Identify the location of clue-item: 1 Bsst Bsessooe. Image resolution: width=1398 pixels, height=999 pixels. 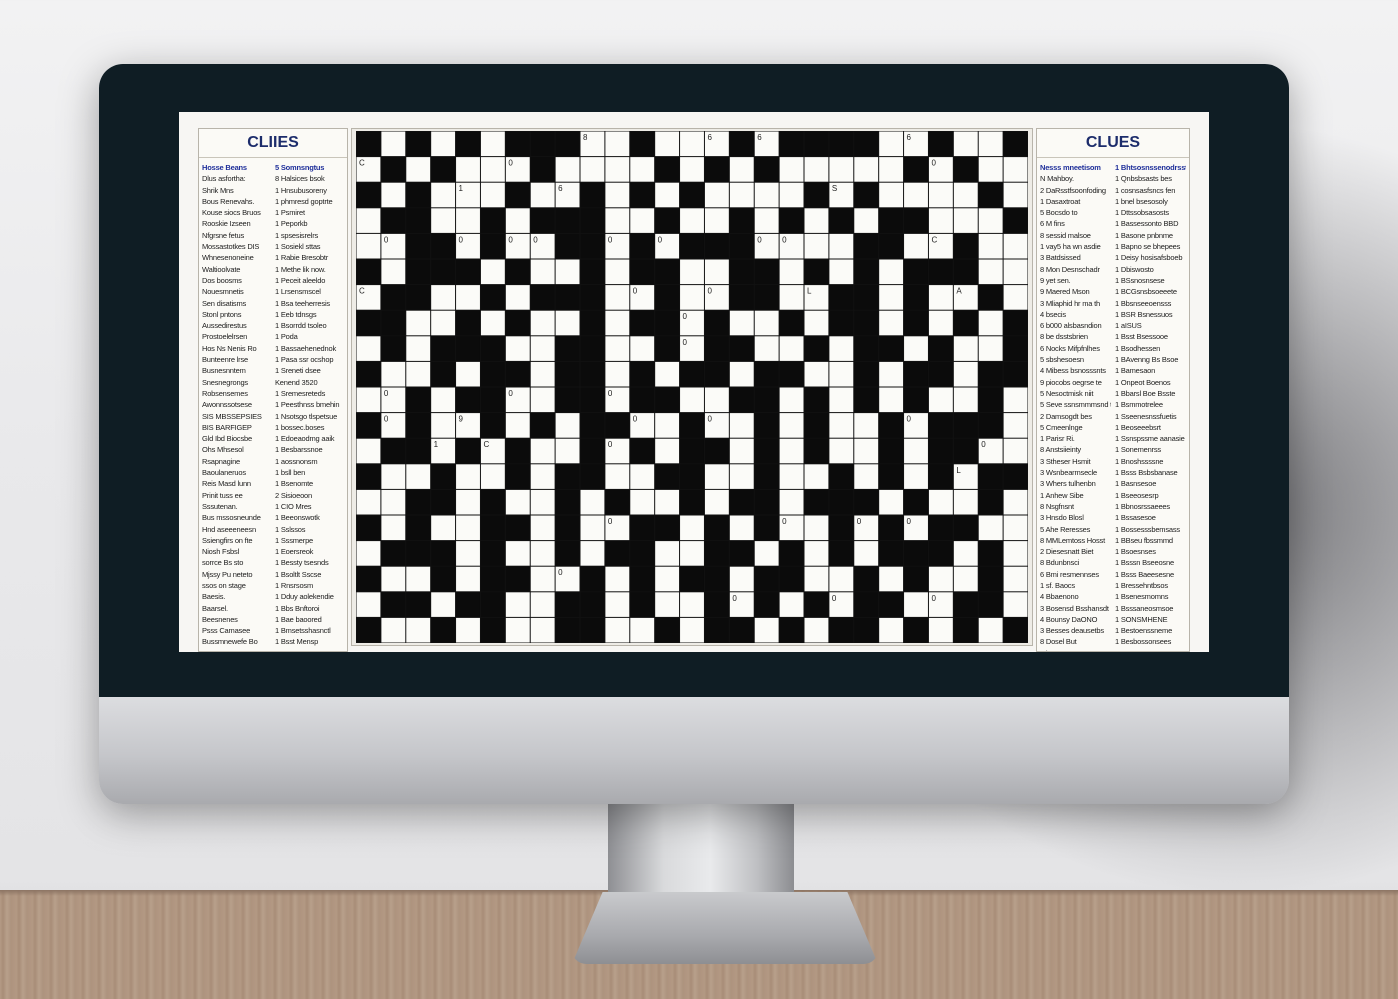
(1150, 336).